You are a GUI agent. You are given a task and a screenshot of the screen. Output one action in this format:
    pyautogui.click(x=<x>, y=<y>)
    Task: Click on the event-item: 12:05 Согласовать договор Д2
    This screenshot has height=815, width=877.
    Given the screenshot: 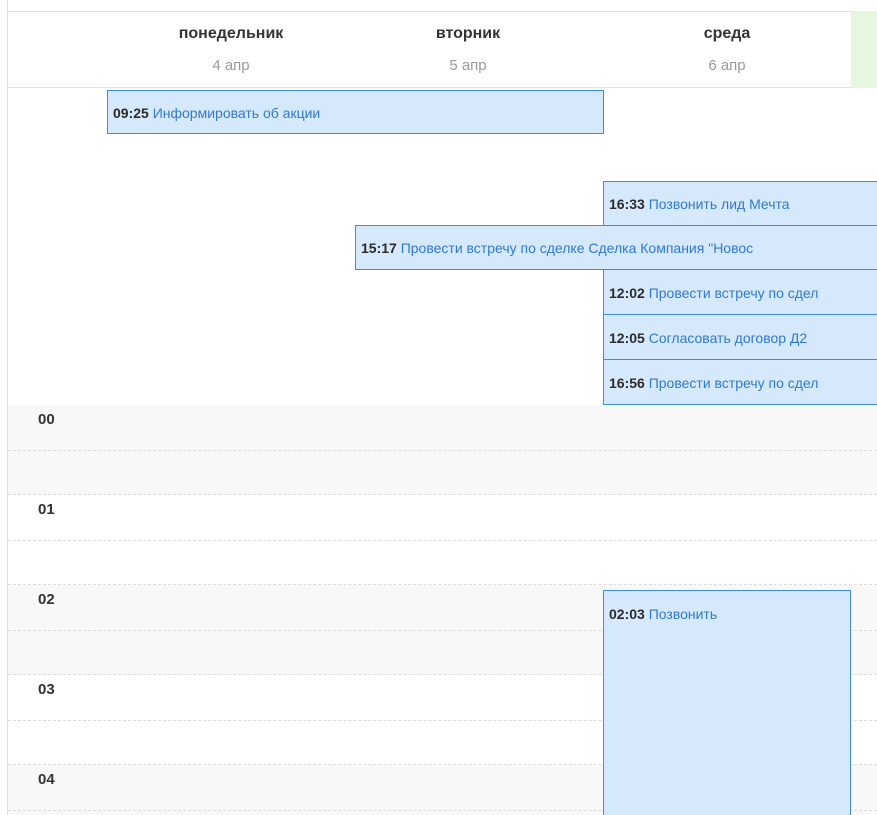 What is the action you would take?
    pyautogui.click(x=740, y=337)
    